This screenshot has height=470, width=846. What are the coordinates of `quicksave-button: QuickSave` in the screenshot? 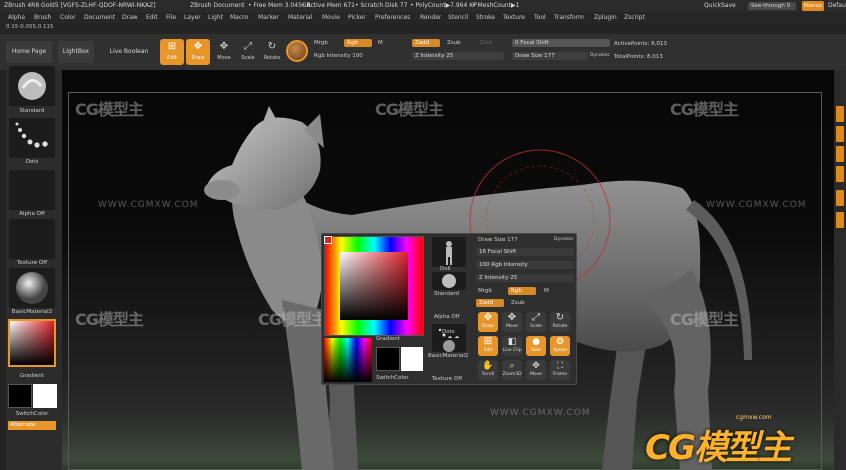 It's located at (720, 6).